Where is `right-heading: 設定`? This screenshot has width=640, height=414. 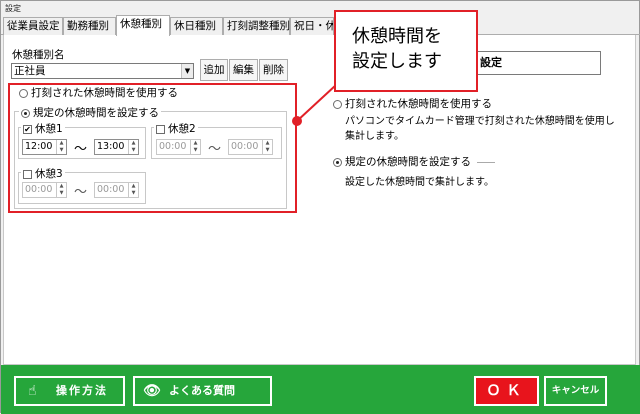
right-heading: 設定 is located at coordinates (491, 62).